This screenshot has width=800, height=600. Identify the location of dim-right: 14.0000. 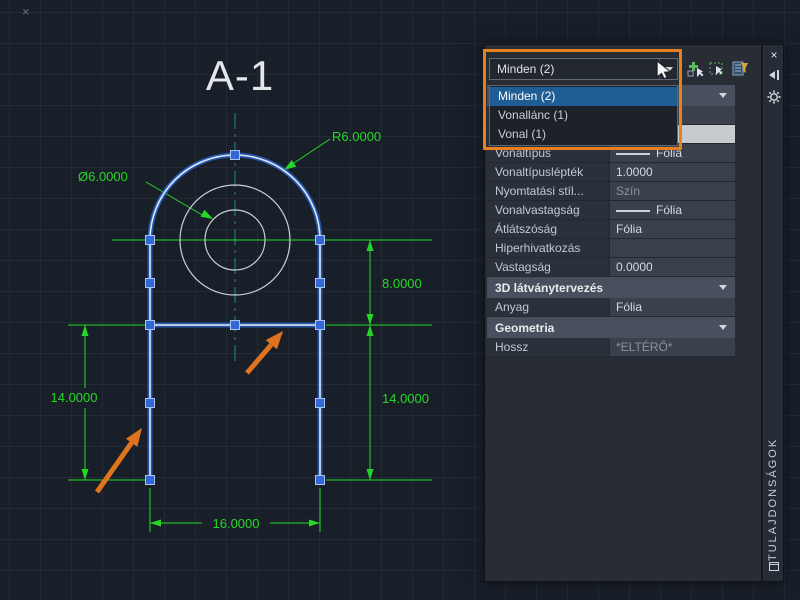
(405, 398).